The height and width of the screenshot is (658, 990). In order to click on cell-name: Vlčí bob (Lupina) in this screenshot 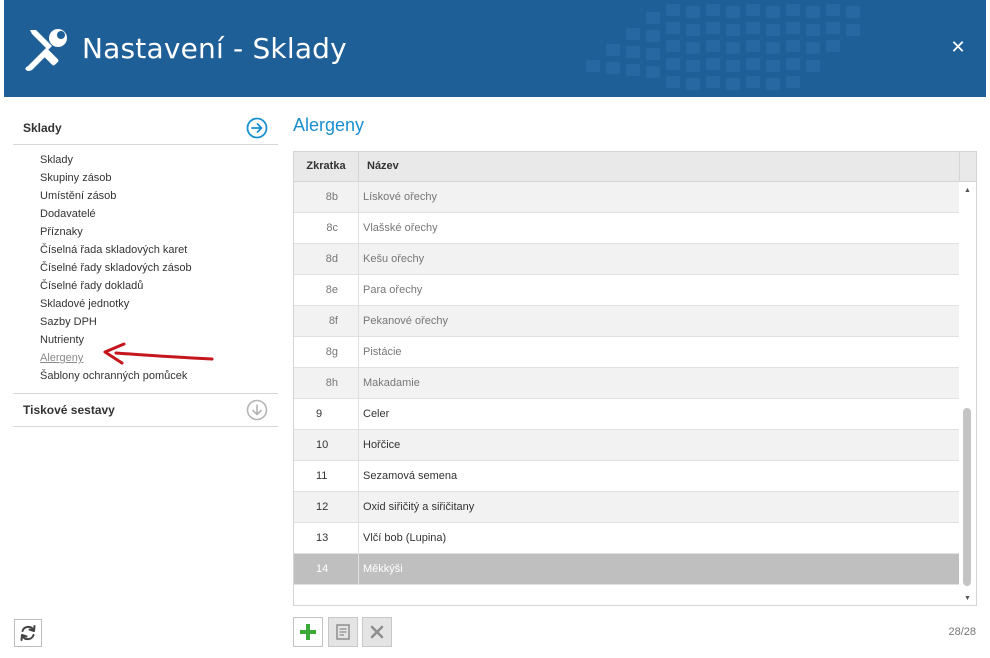, I will do `click(405, 538)`.